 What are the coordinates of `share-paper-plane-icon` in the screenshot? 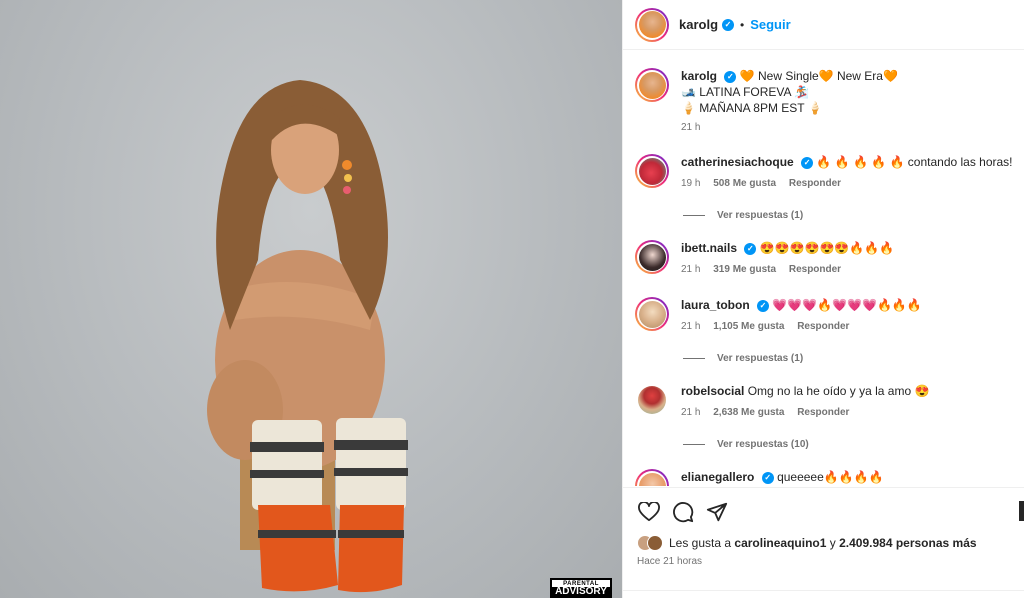 It's located at (717, 512).